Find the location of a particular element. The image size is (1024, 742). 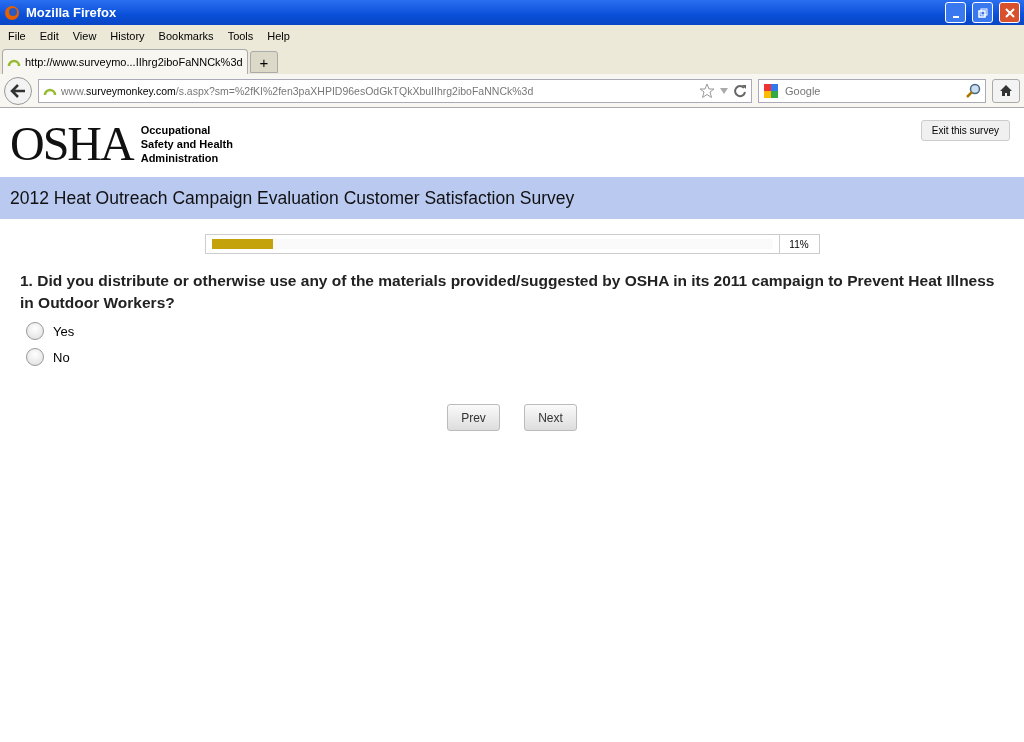

option-label: No is located at coordinates (61, 357).